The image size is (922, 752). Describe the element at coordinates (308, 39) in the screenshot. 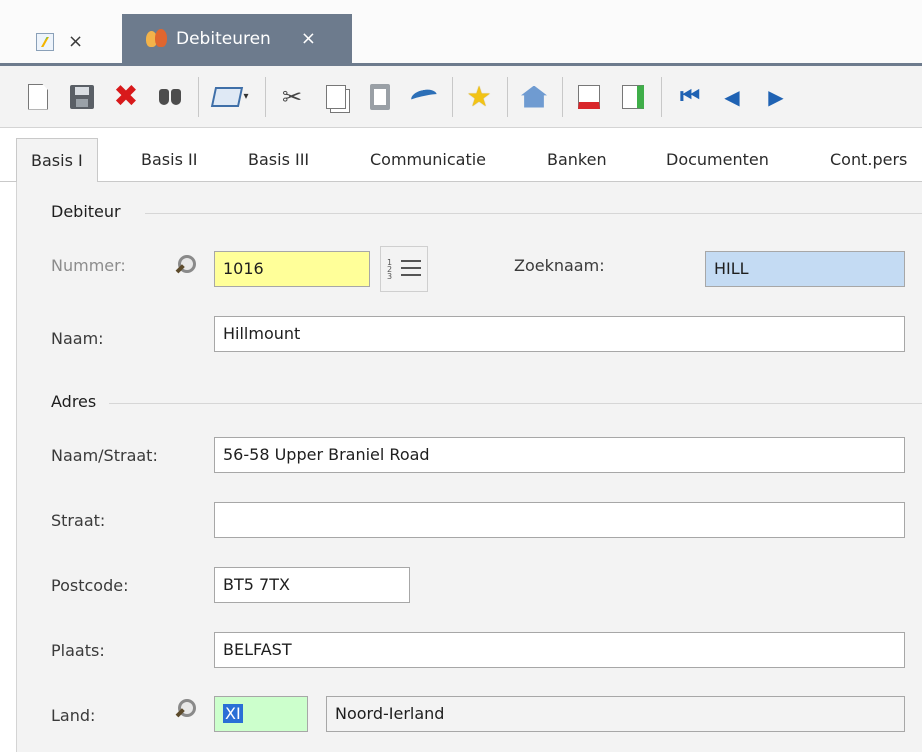

I see `tab-debiteuren-close-icon: ×` at that location.